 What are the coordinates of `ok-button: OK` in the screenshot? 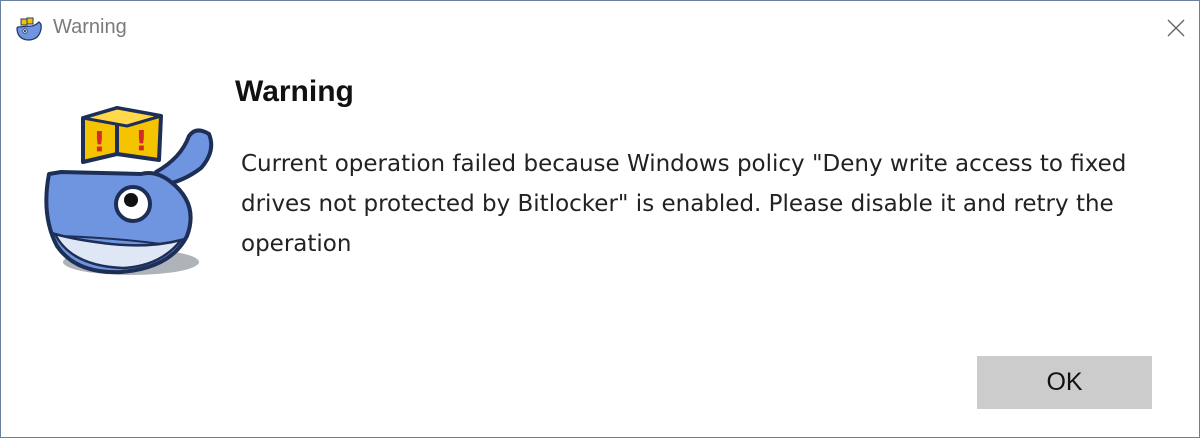 It's located at (1064, 382).